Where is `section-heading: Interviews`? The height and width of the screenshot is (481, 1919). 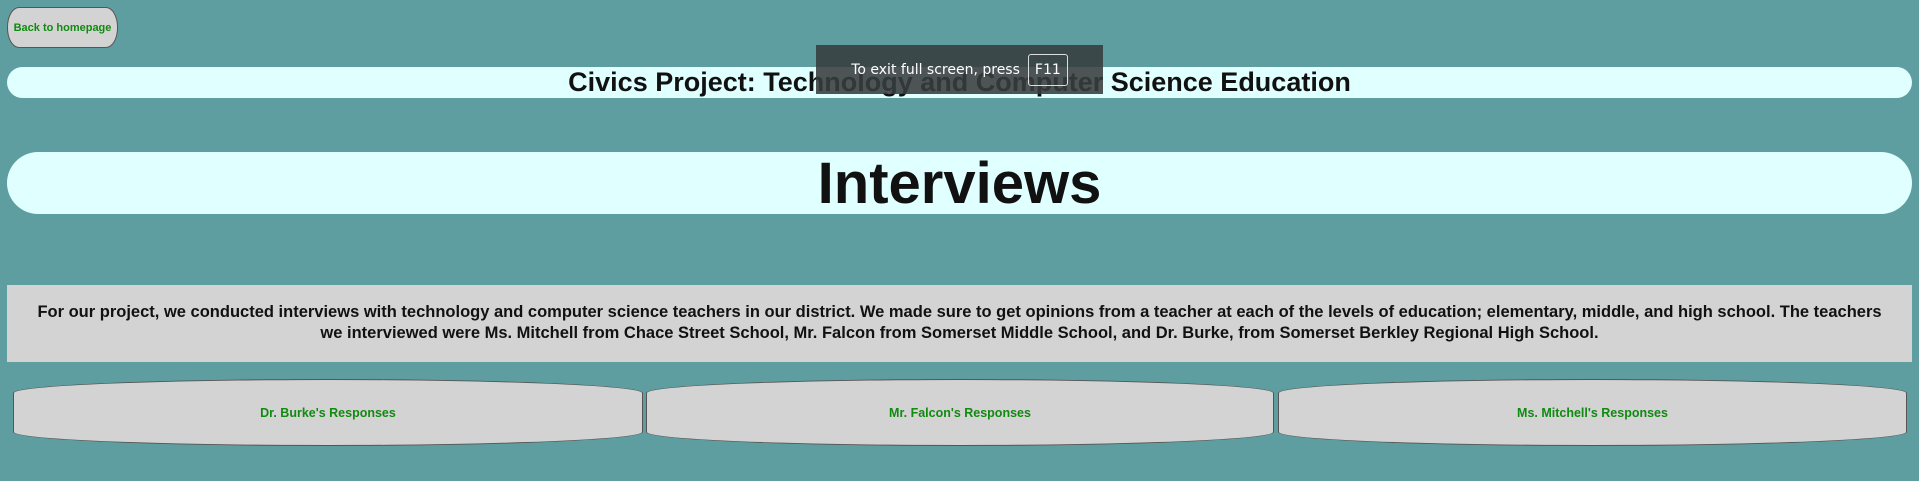 section-heading: Interviews is located at coordinates (959, 183).